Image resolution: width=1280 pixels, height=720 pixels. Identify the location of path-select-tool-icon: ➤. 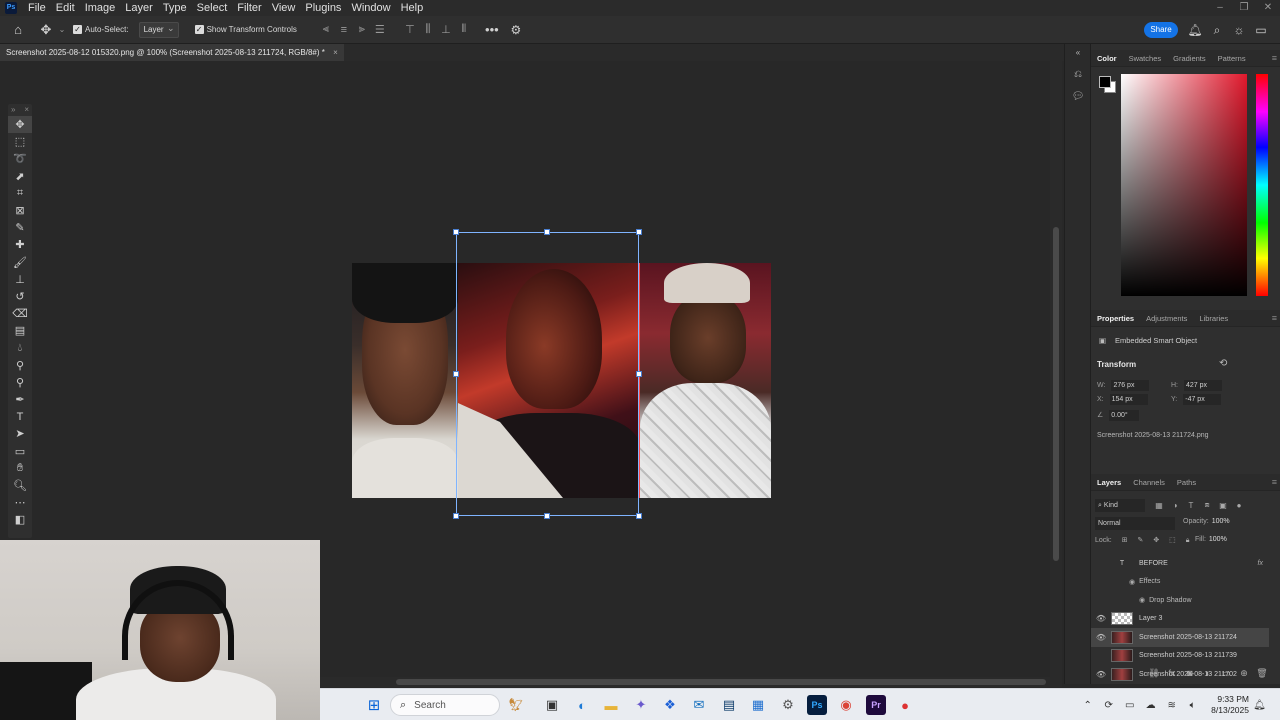
(20, 433).